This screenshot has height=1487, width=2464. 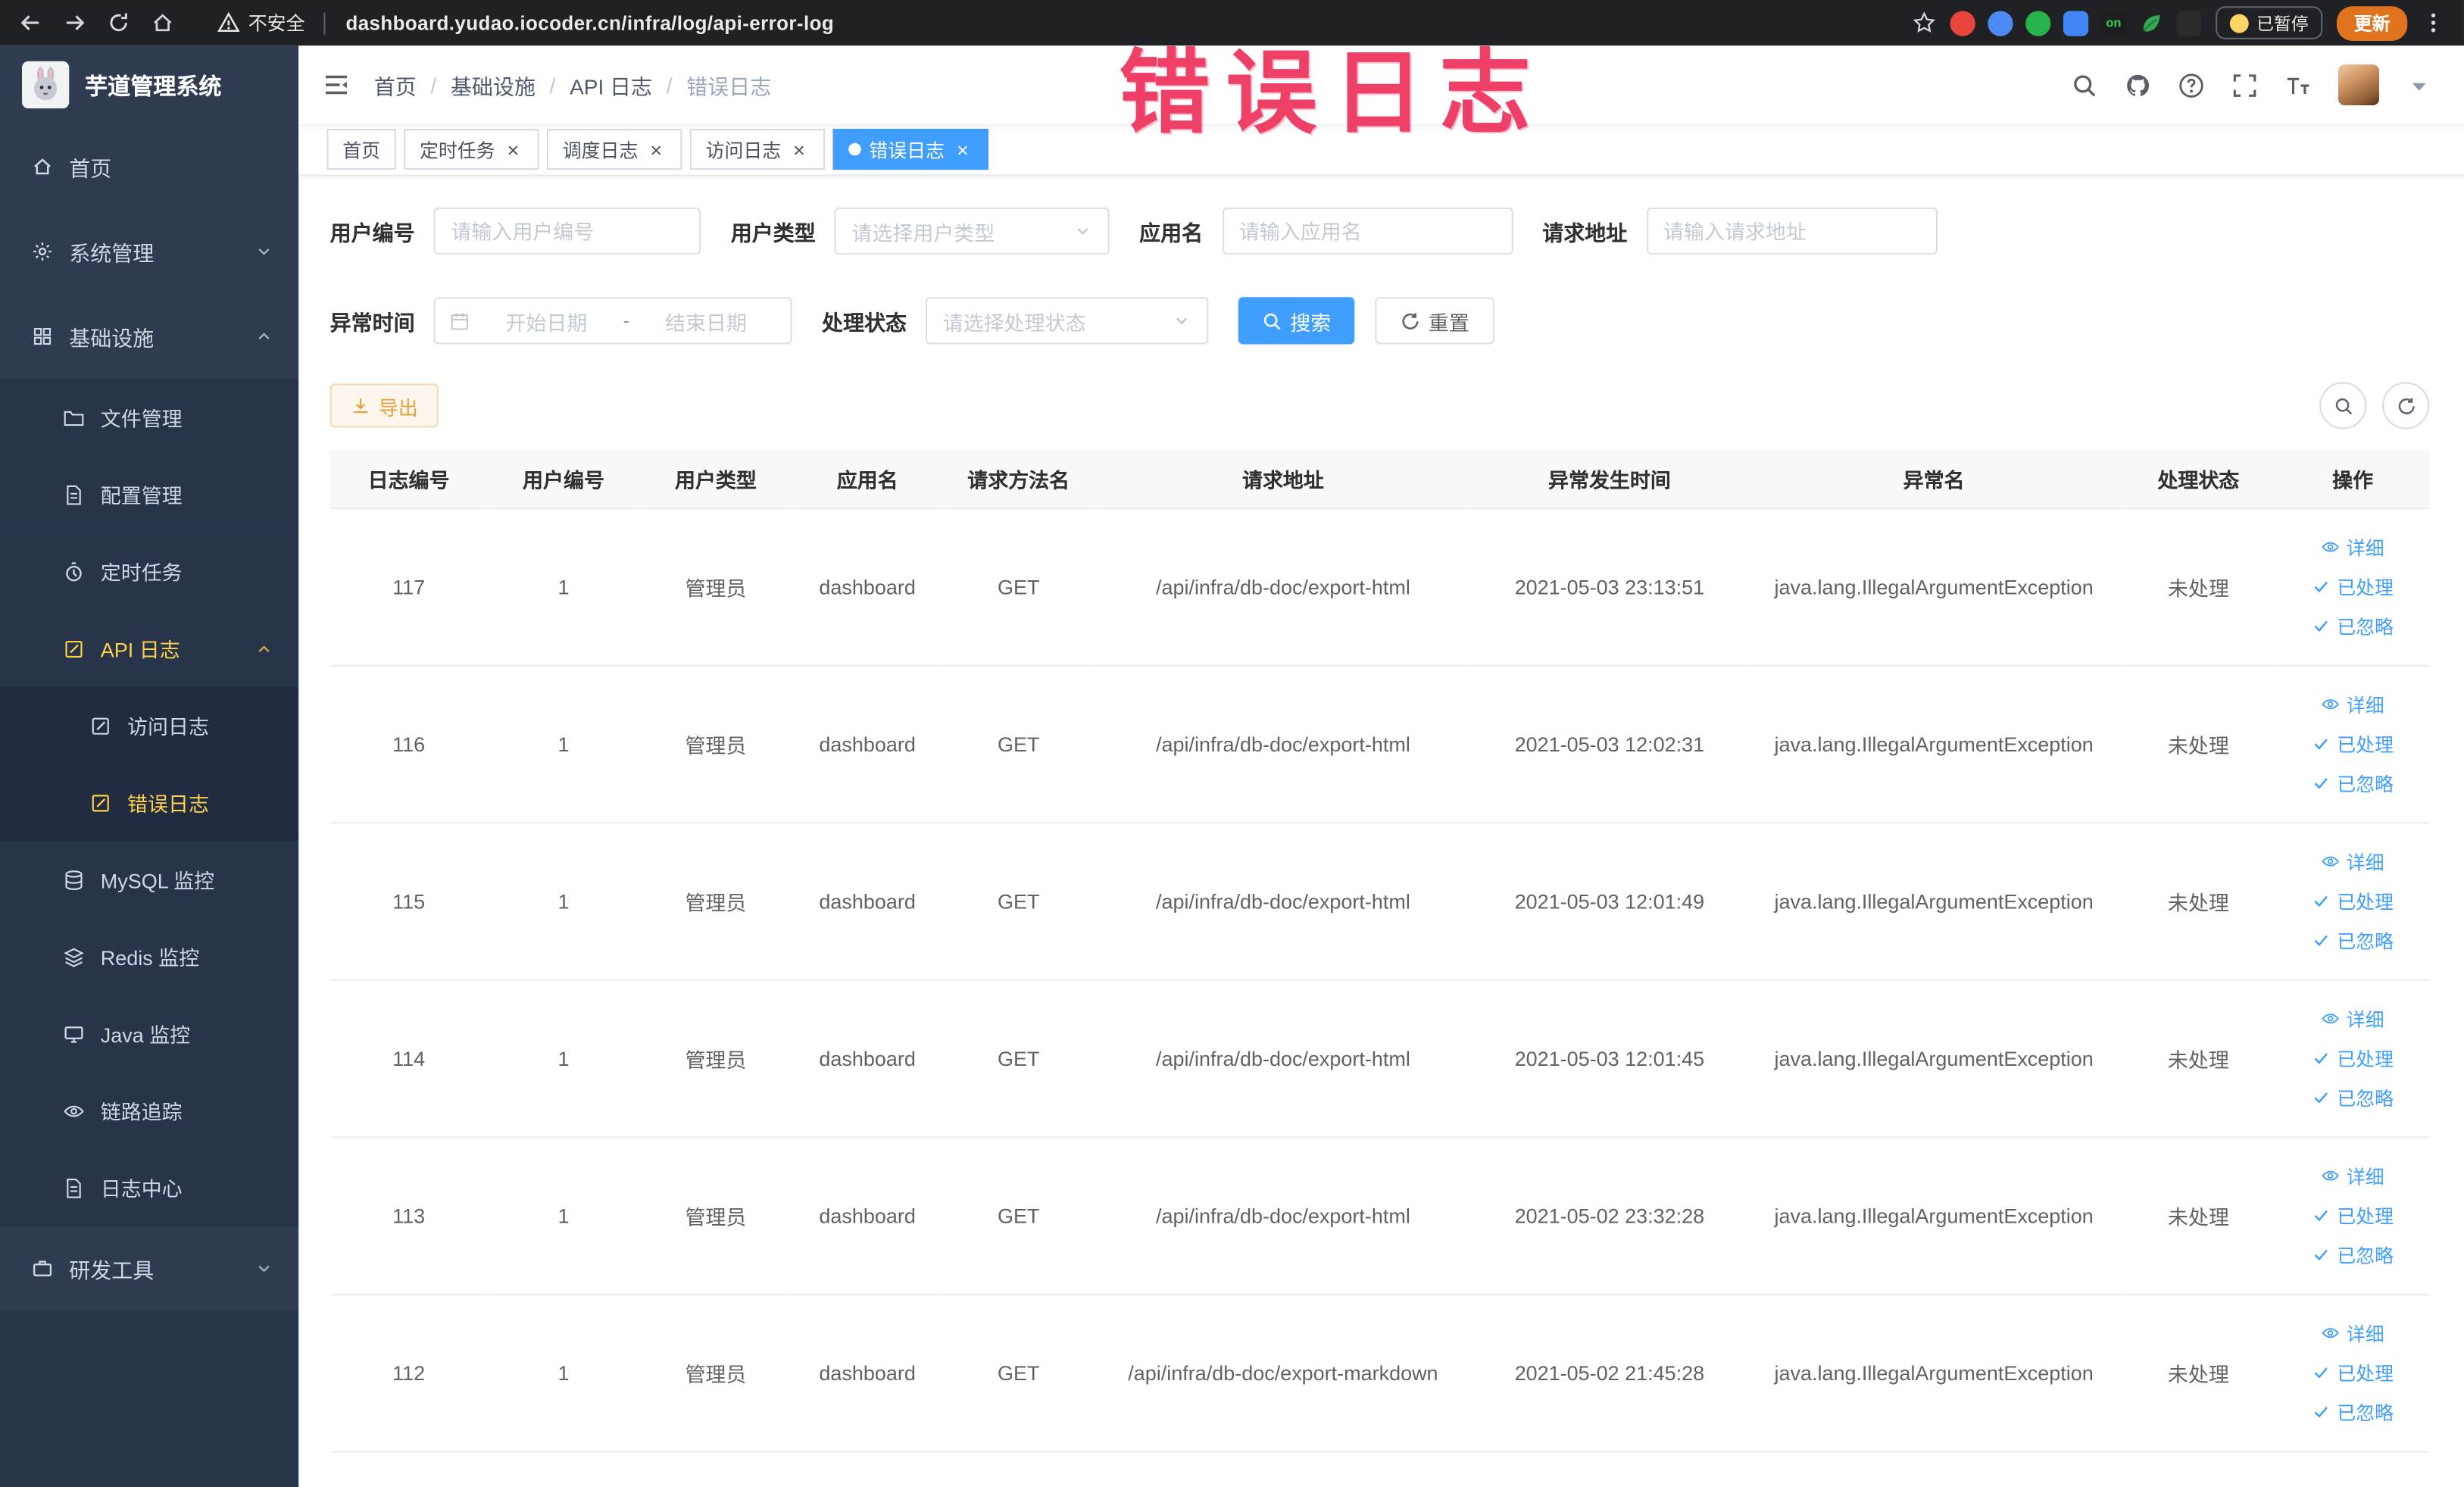 I want to click on help-icon, so click(x=2191, y=84).